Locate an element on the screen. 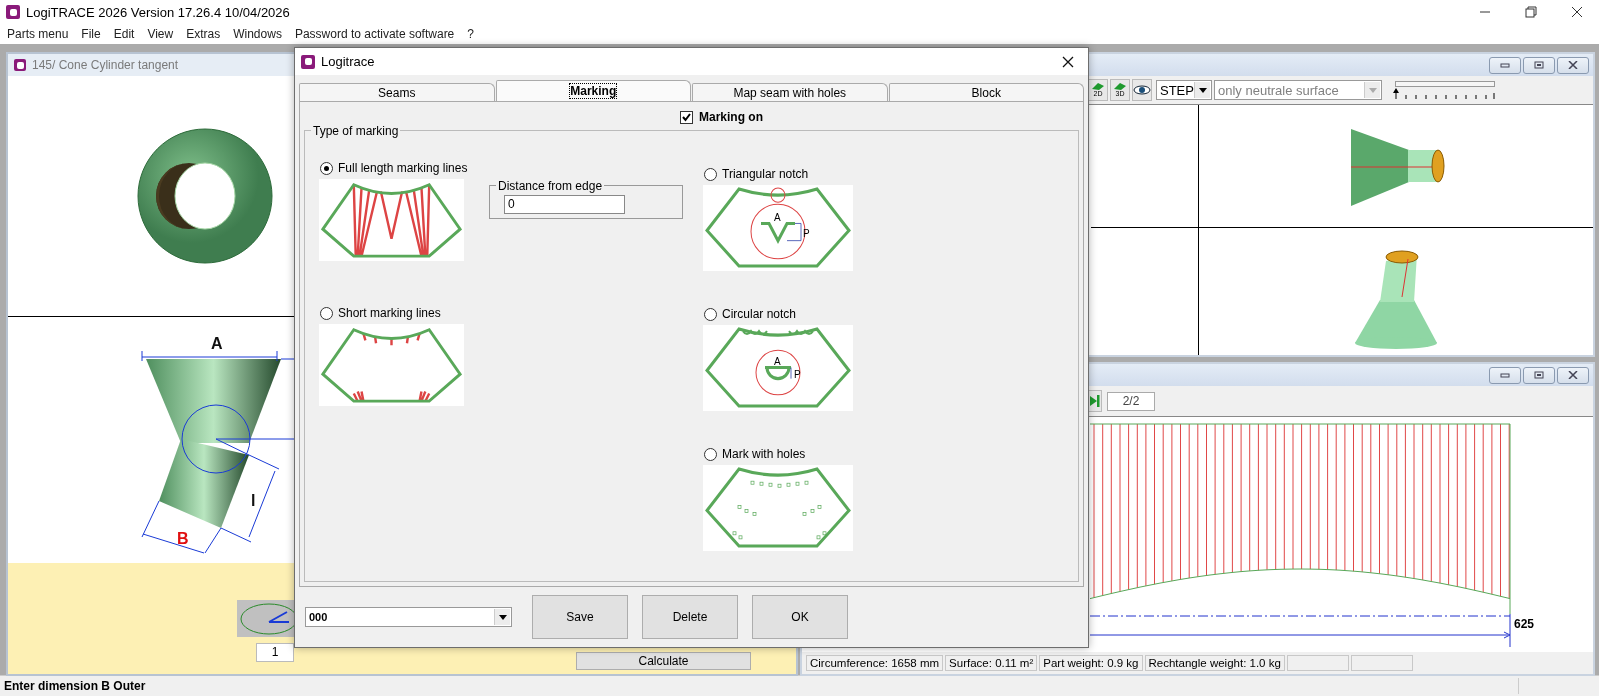 The width and height of the screenshot is (1599, 696). radio-label: Circular notch is located at coordinates (759, 314).